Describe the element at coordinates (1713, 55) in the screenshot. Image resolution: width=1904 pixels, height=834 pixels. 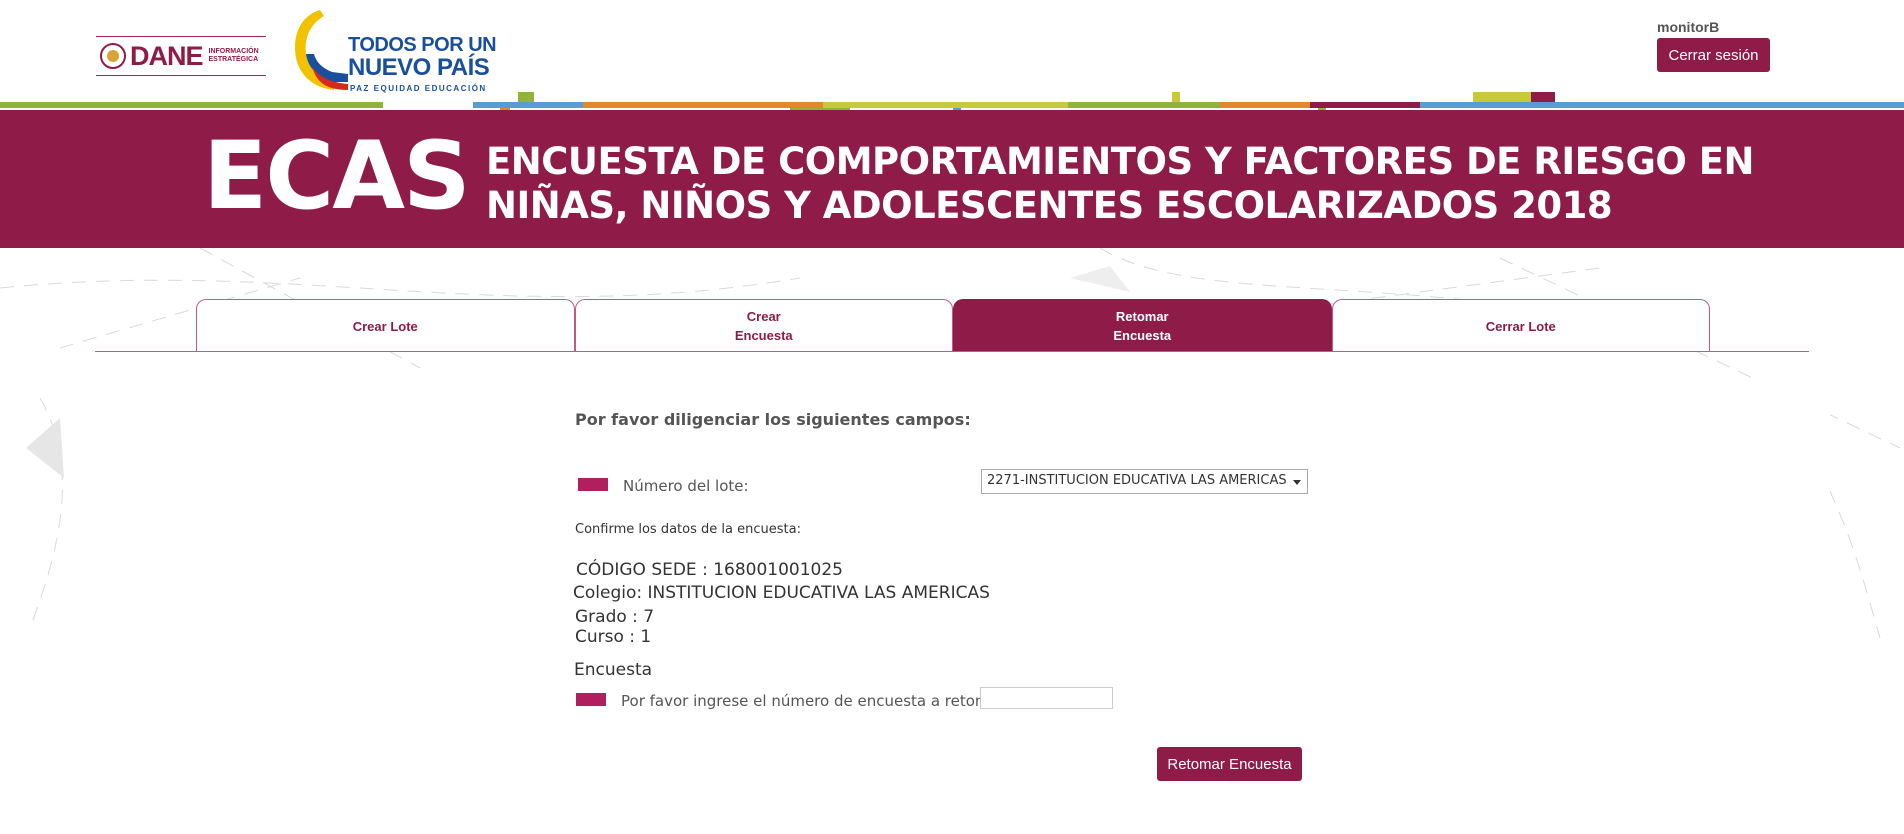
I see `logout-button: Cerrar sesión` at that location.